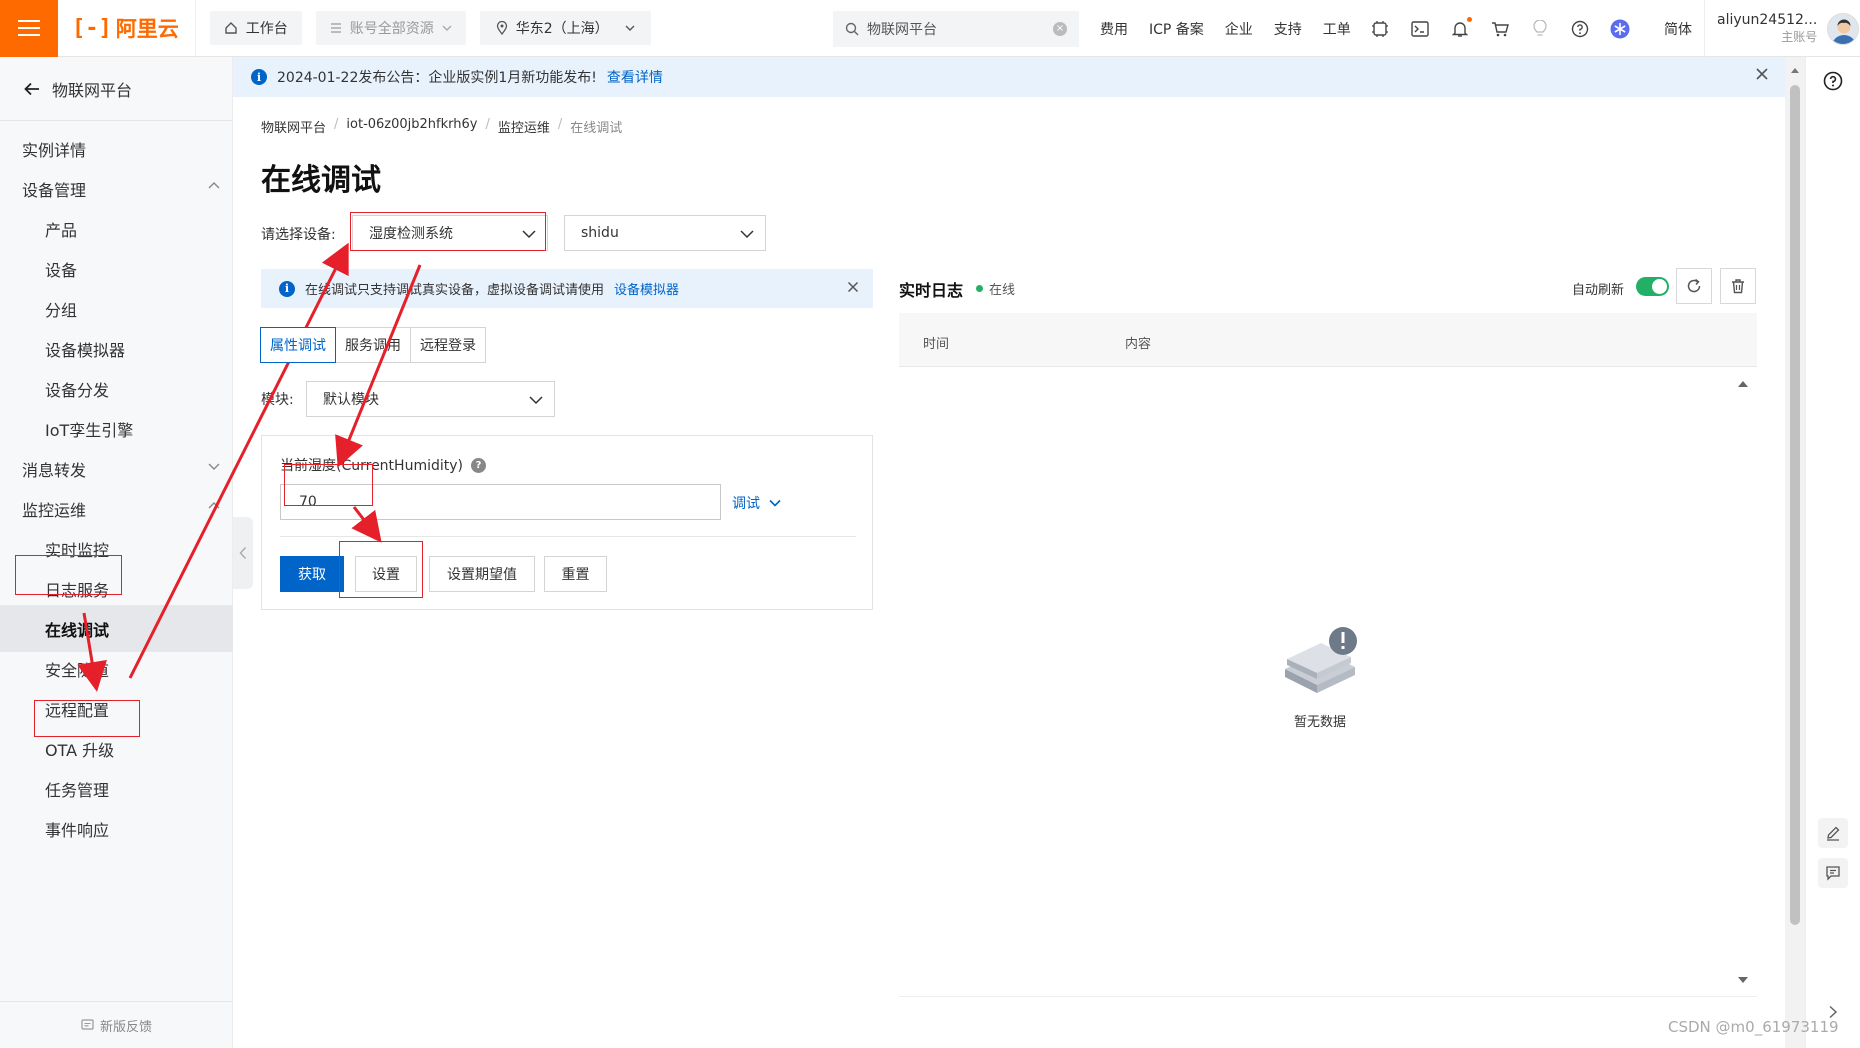 The height and width of the screenshot is (1048, 1860). What do you see at coordinates (565, 28) in the screenshot?
I see `region-dropdown: 华东2（上海）` at bounding box center [565, 28].